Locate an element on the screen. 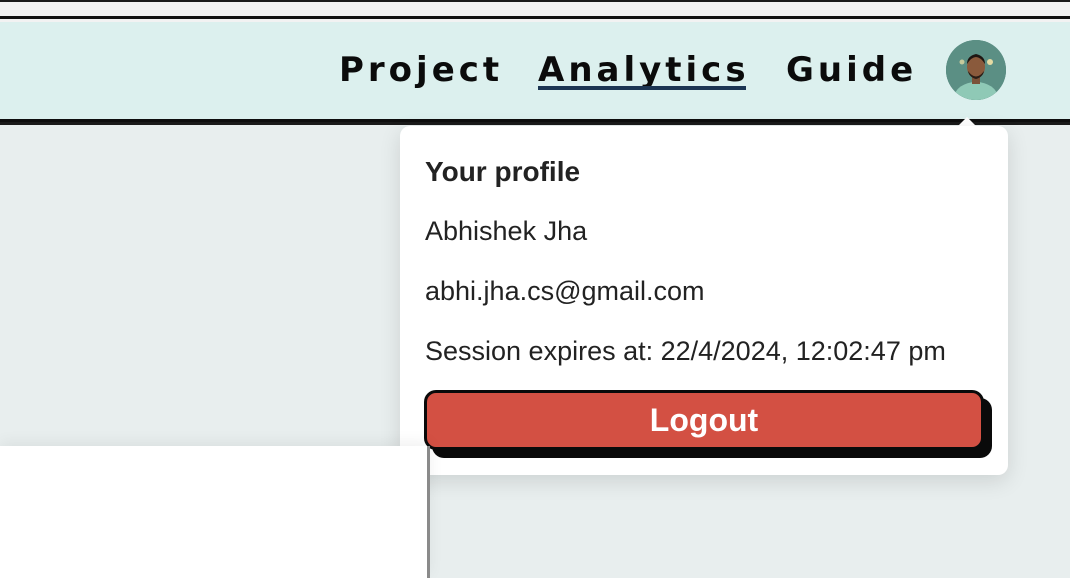 This screenshot has height=578, width=1070. top-strip is located at coordinates (535, 11).